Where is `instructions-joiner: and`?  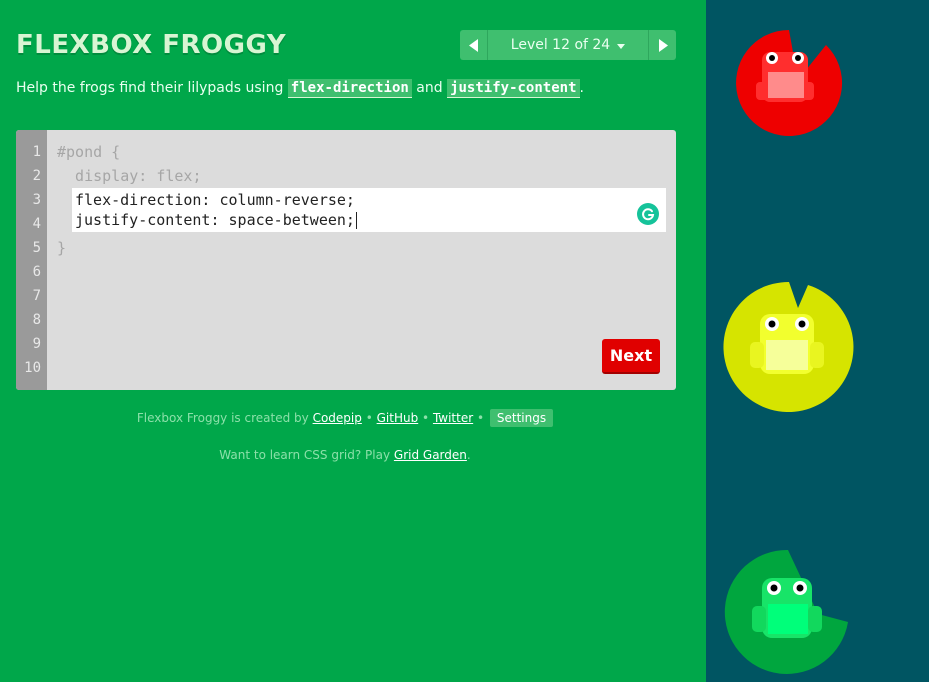
instructions-joiner: and is located at coordinates (429, 88).